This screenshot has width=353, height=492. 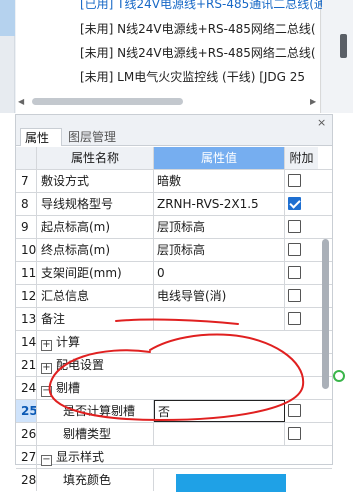 What do you see at coordinates (95, 434) in the screenshot?
I see `property-name: 剔槽类型` at bounding box center [95, 434].